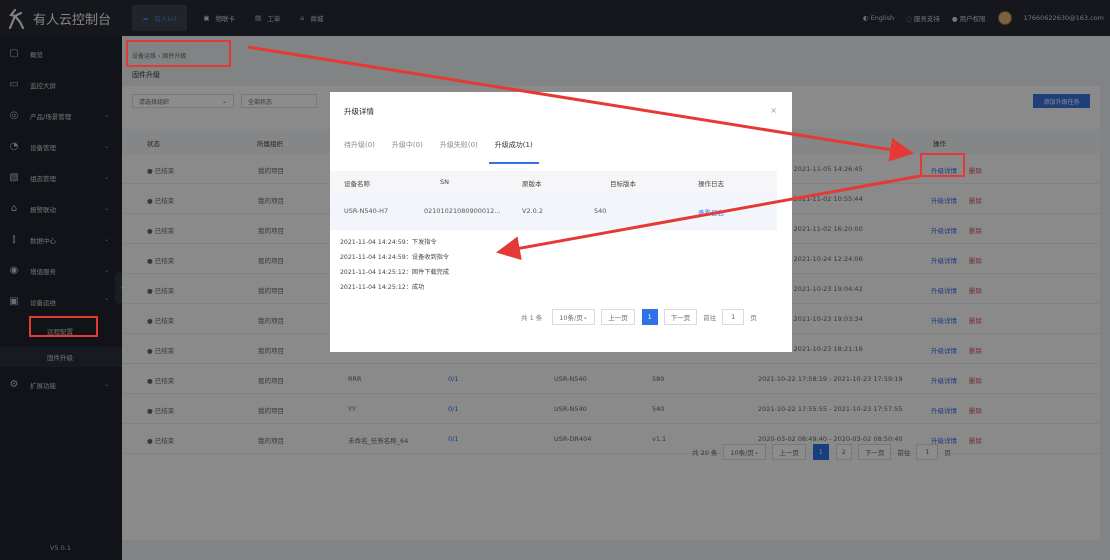 This screenshot has width=1110, height=560. Describe the element at coordinates (773, 110) in the screenshot. I see `close-icon: ×` at that location.